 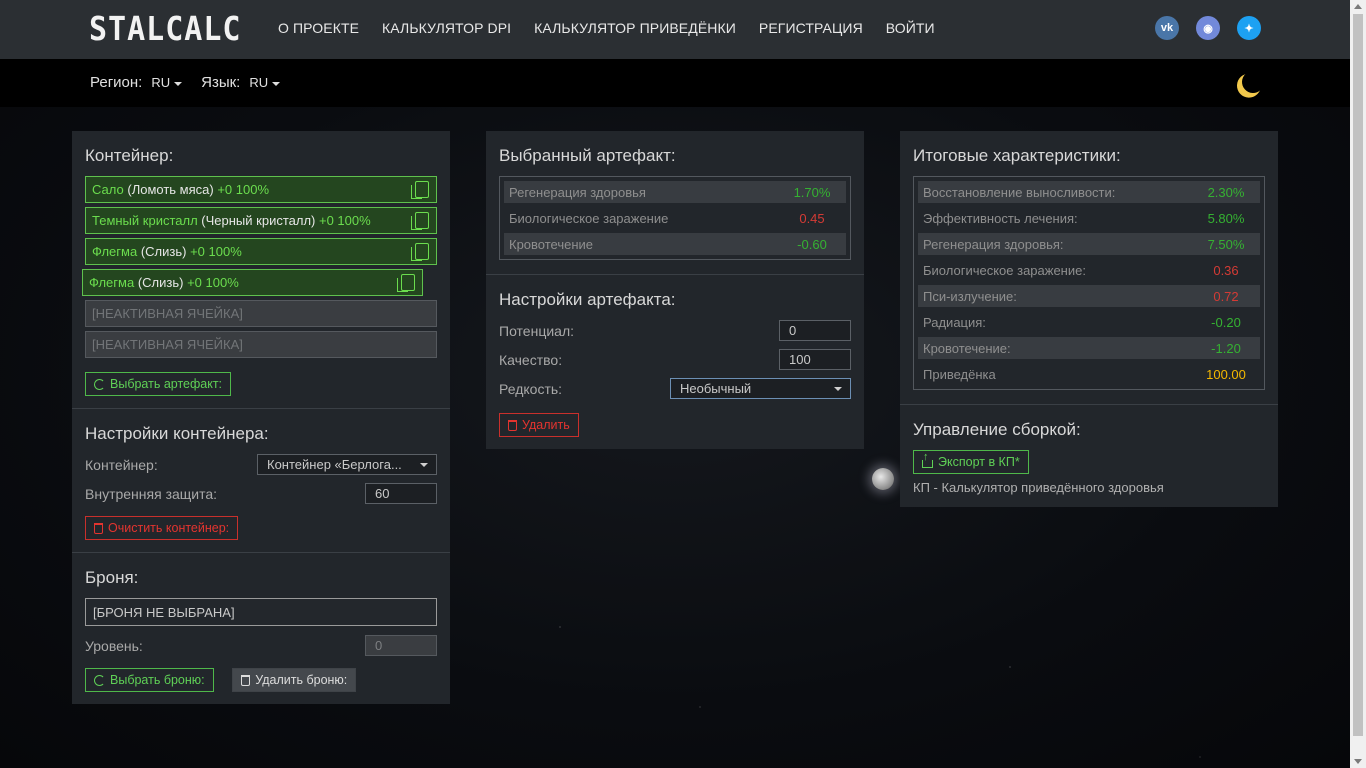 I want to click on stat-row: Регенерация здоровья 1.70%, so click(x=675, y=192).